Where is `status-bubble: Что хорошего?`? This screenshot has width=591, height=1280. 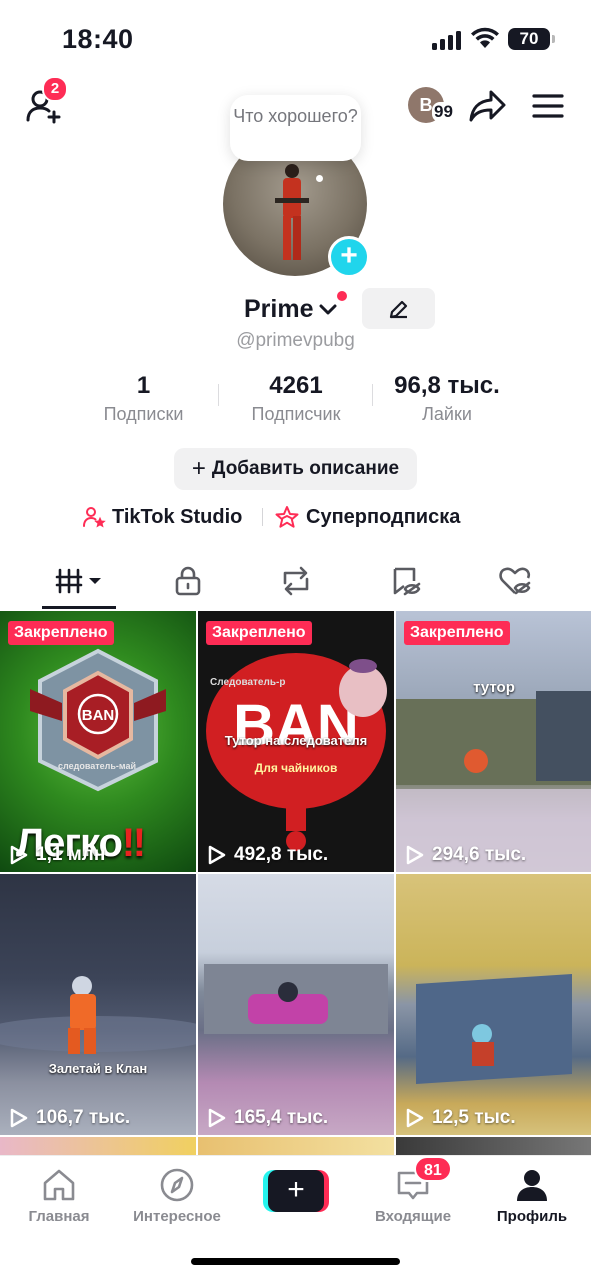 status-bubble: Что хорошего? is located at coordinates (295, 128).